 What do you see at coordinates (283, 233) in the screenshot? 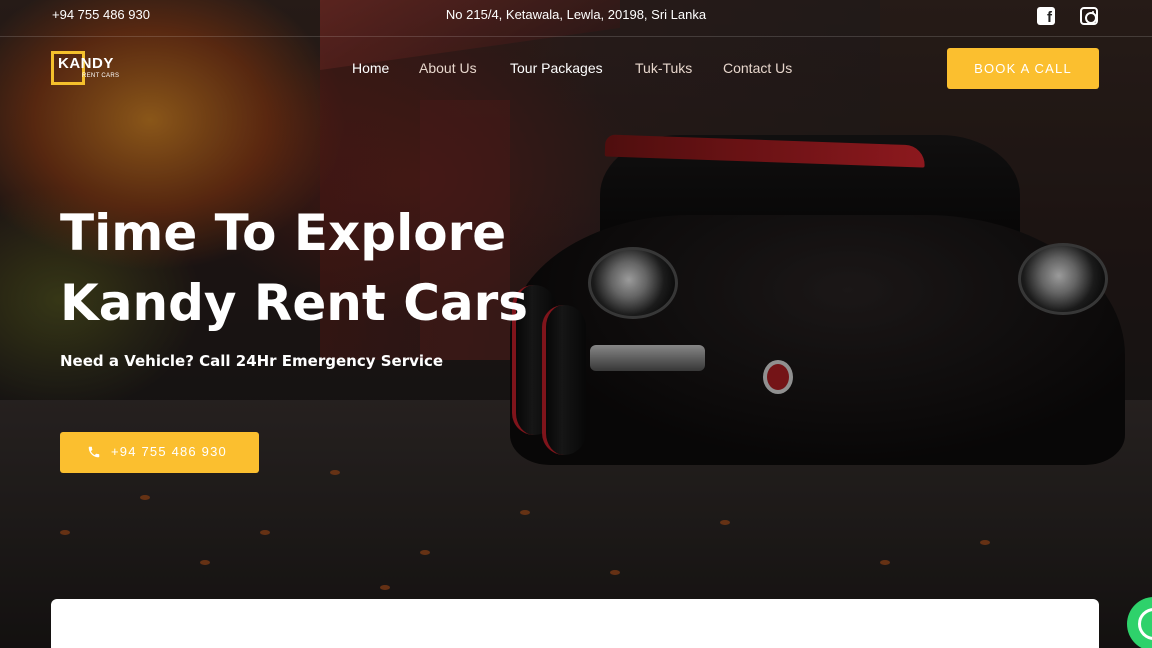
I see `hero-title-line-1: Time To Explore` at bounding box center [283, 233].